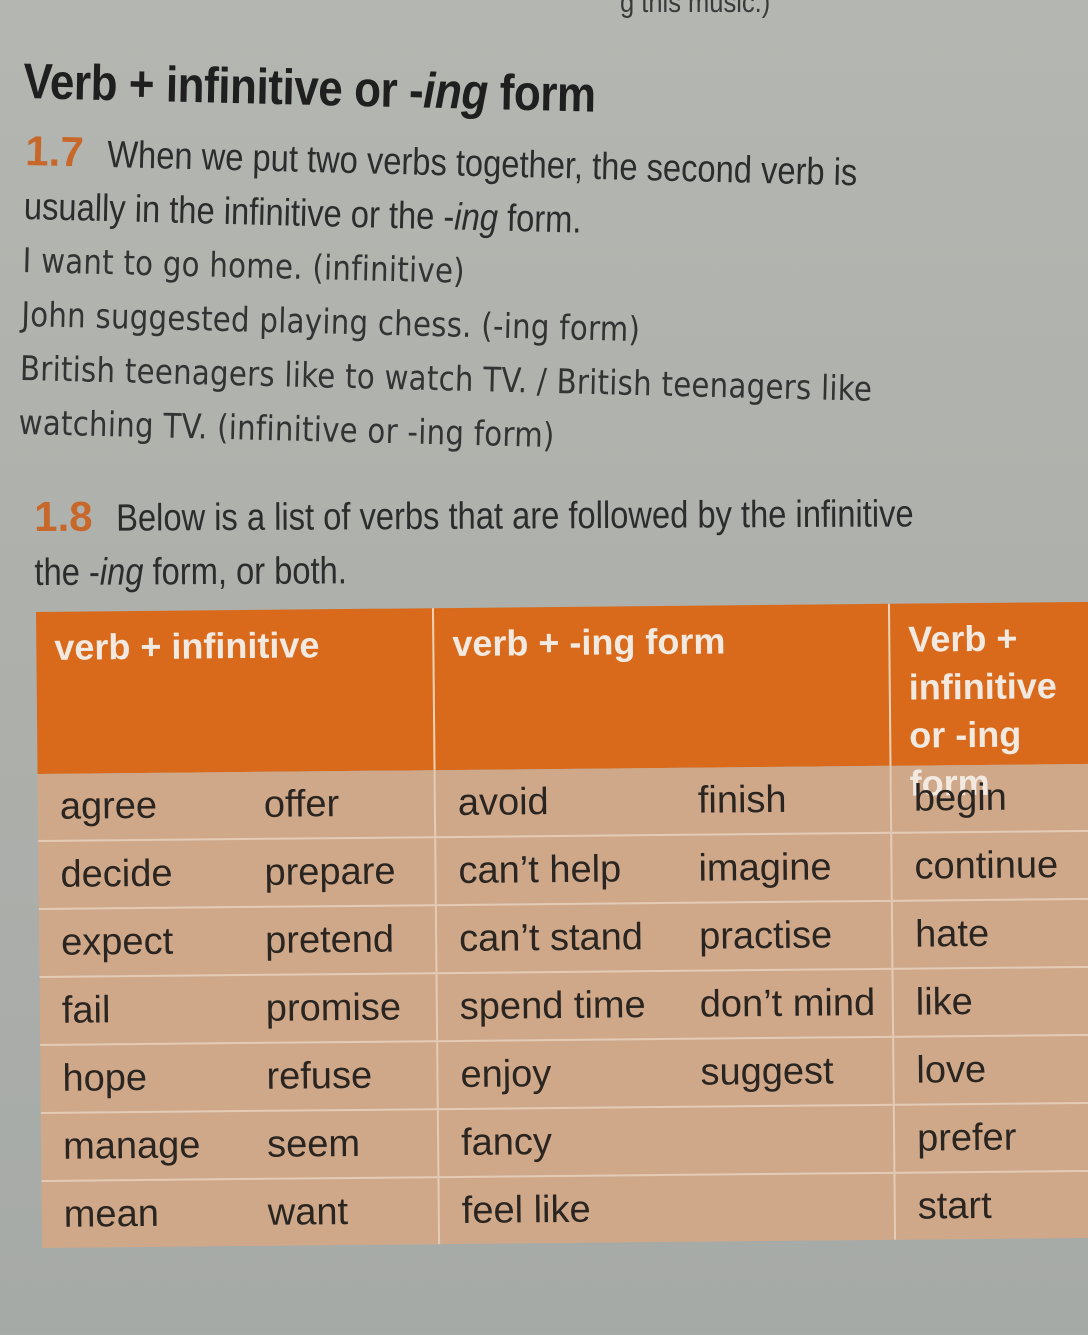 The width and height of the screenshot is (1088, 1335). I want to click on text: the -, so click(67, 572).